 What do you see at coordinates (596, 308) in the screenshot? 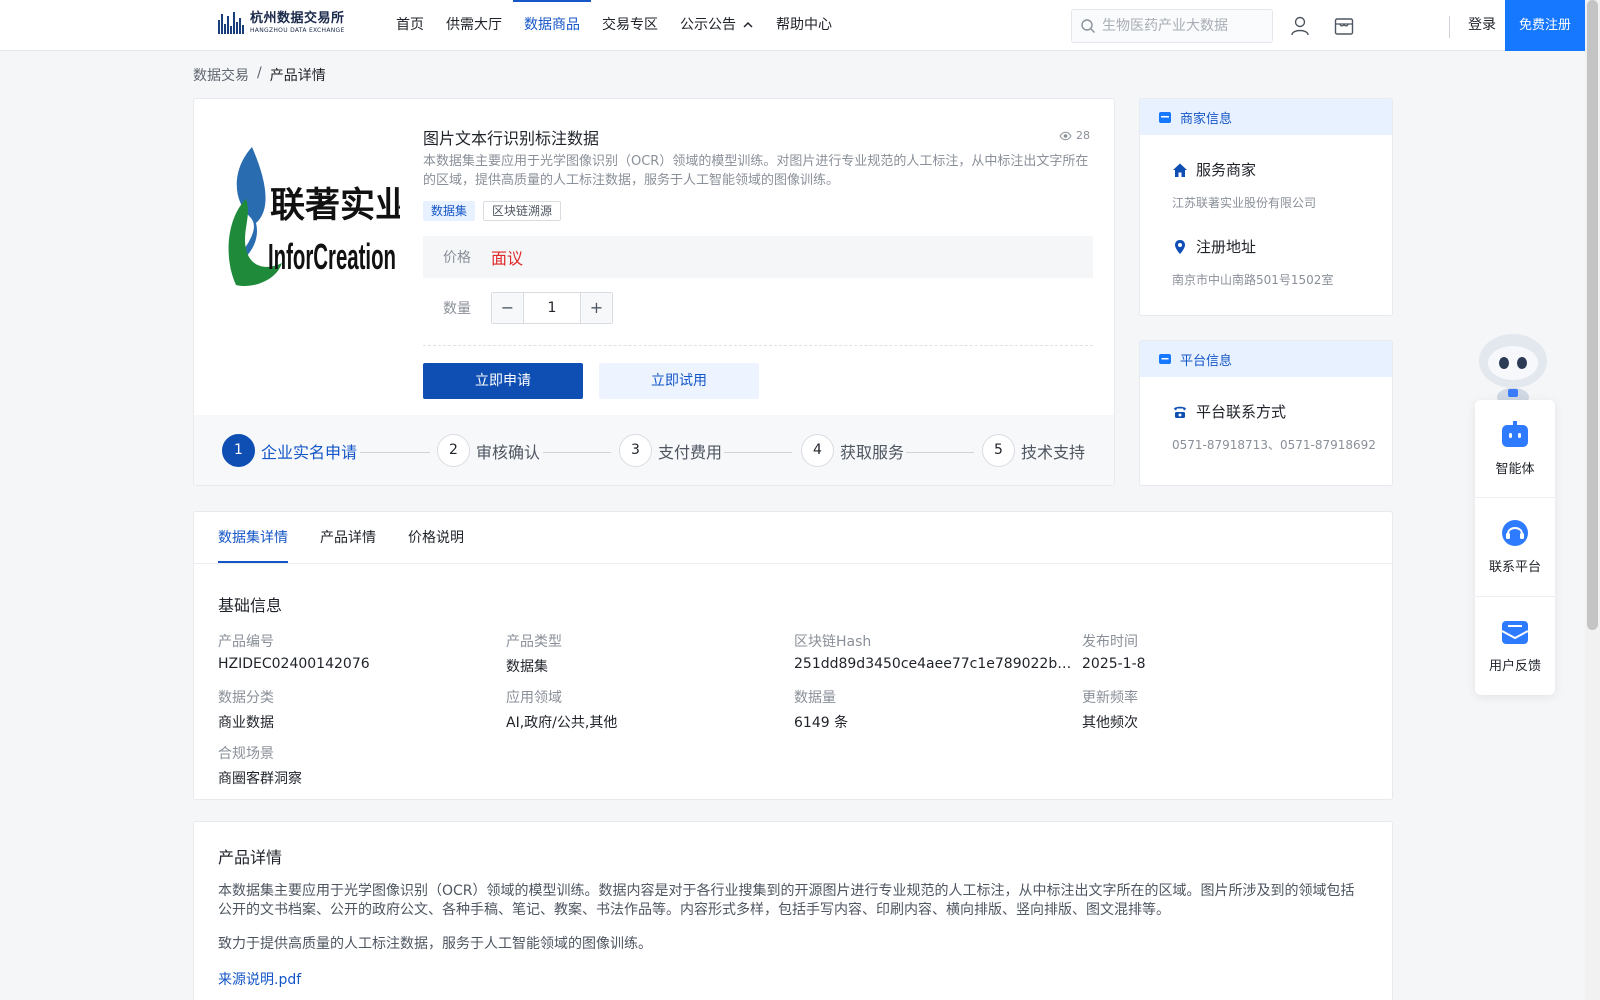
I see `increment-button: +` at bounding box center [596, 308].